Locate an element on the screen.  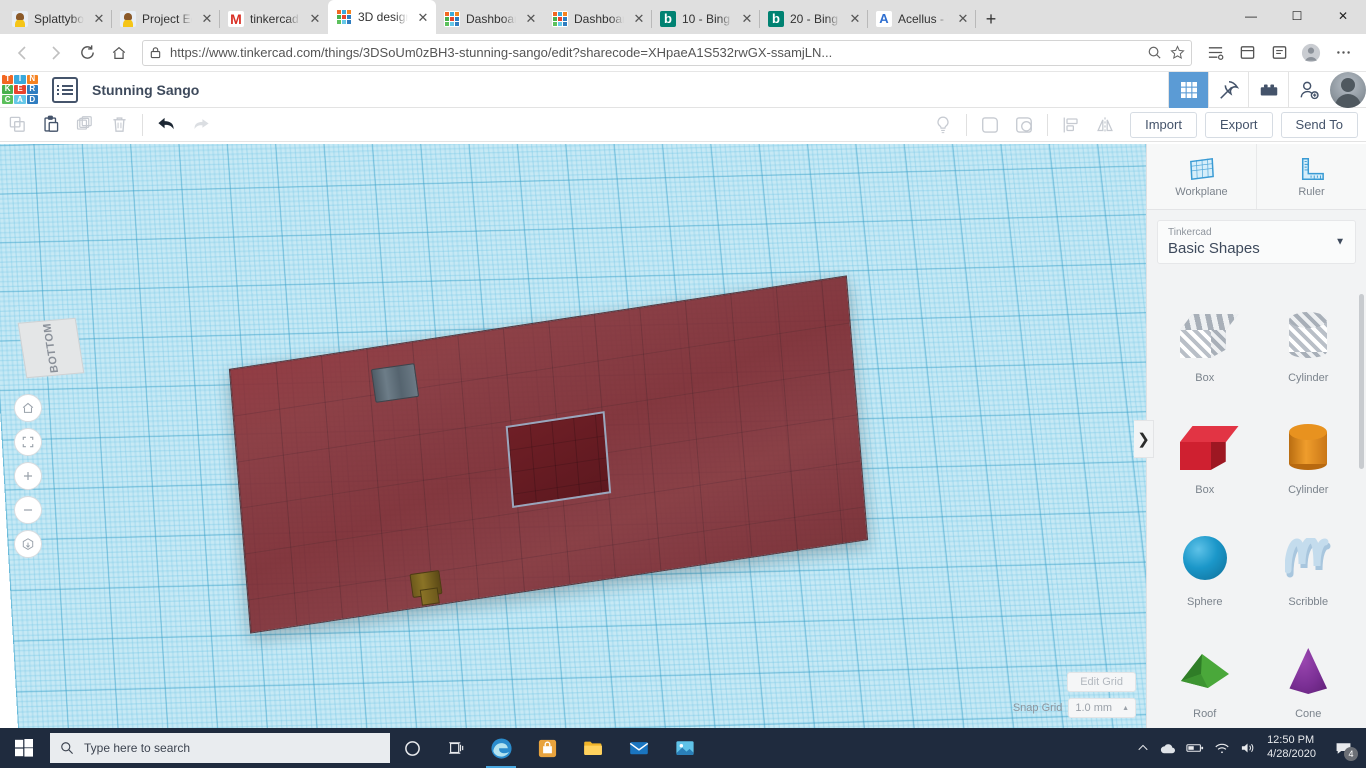
send-to-button: Send To is located at coordinates (1319, 124).